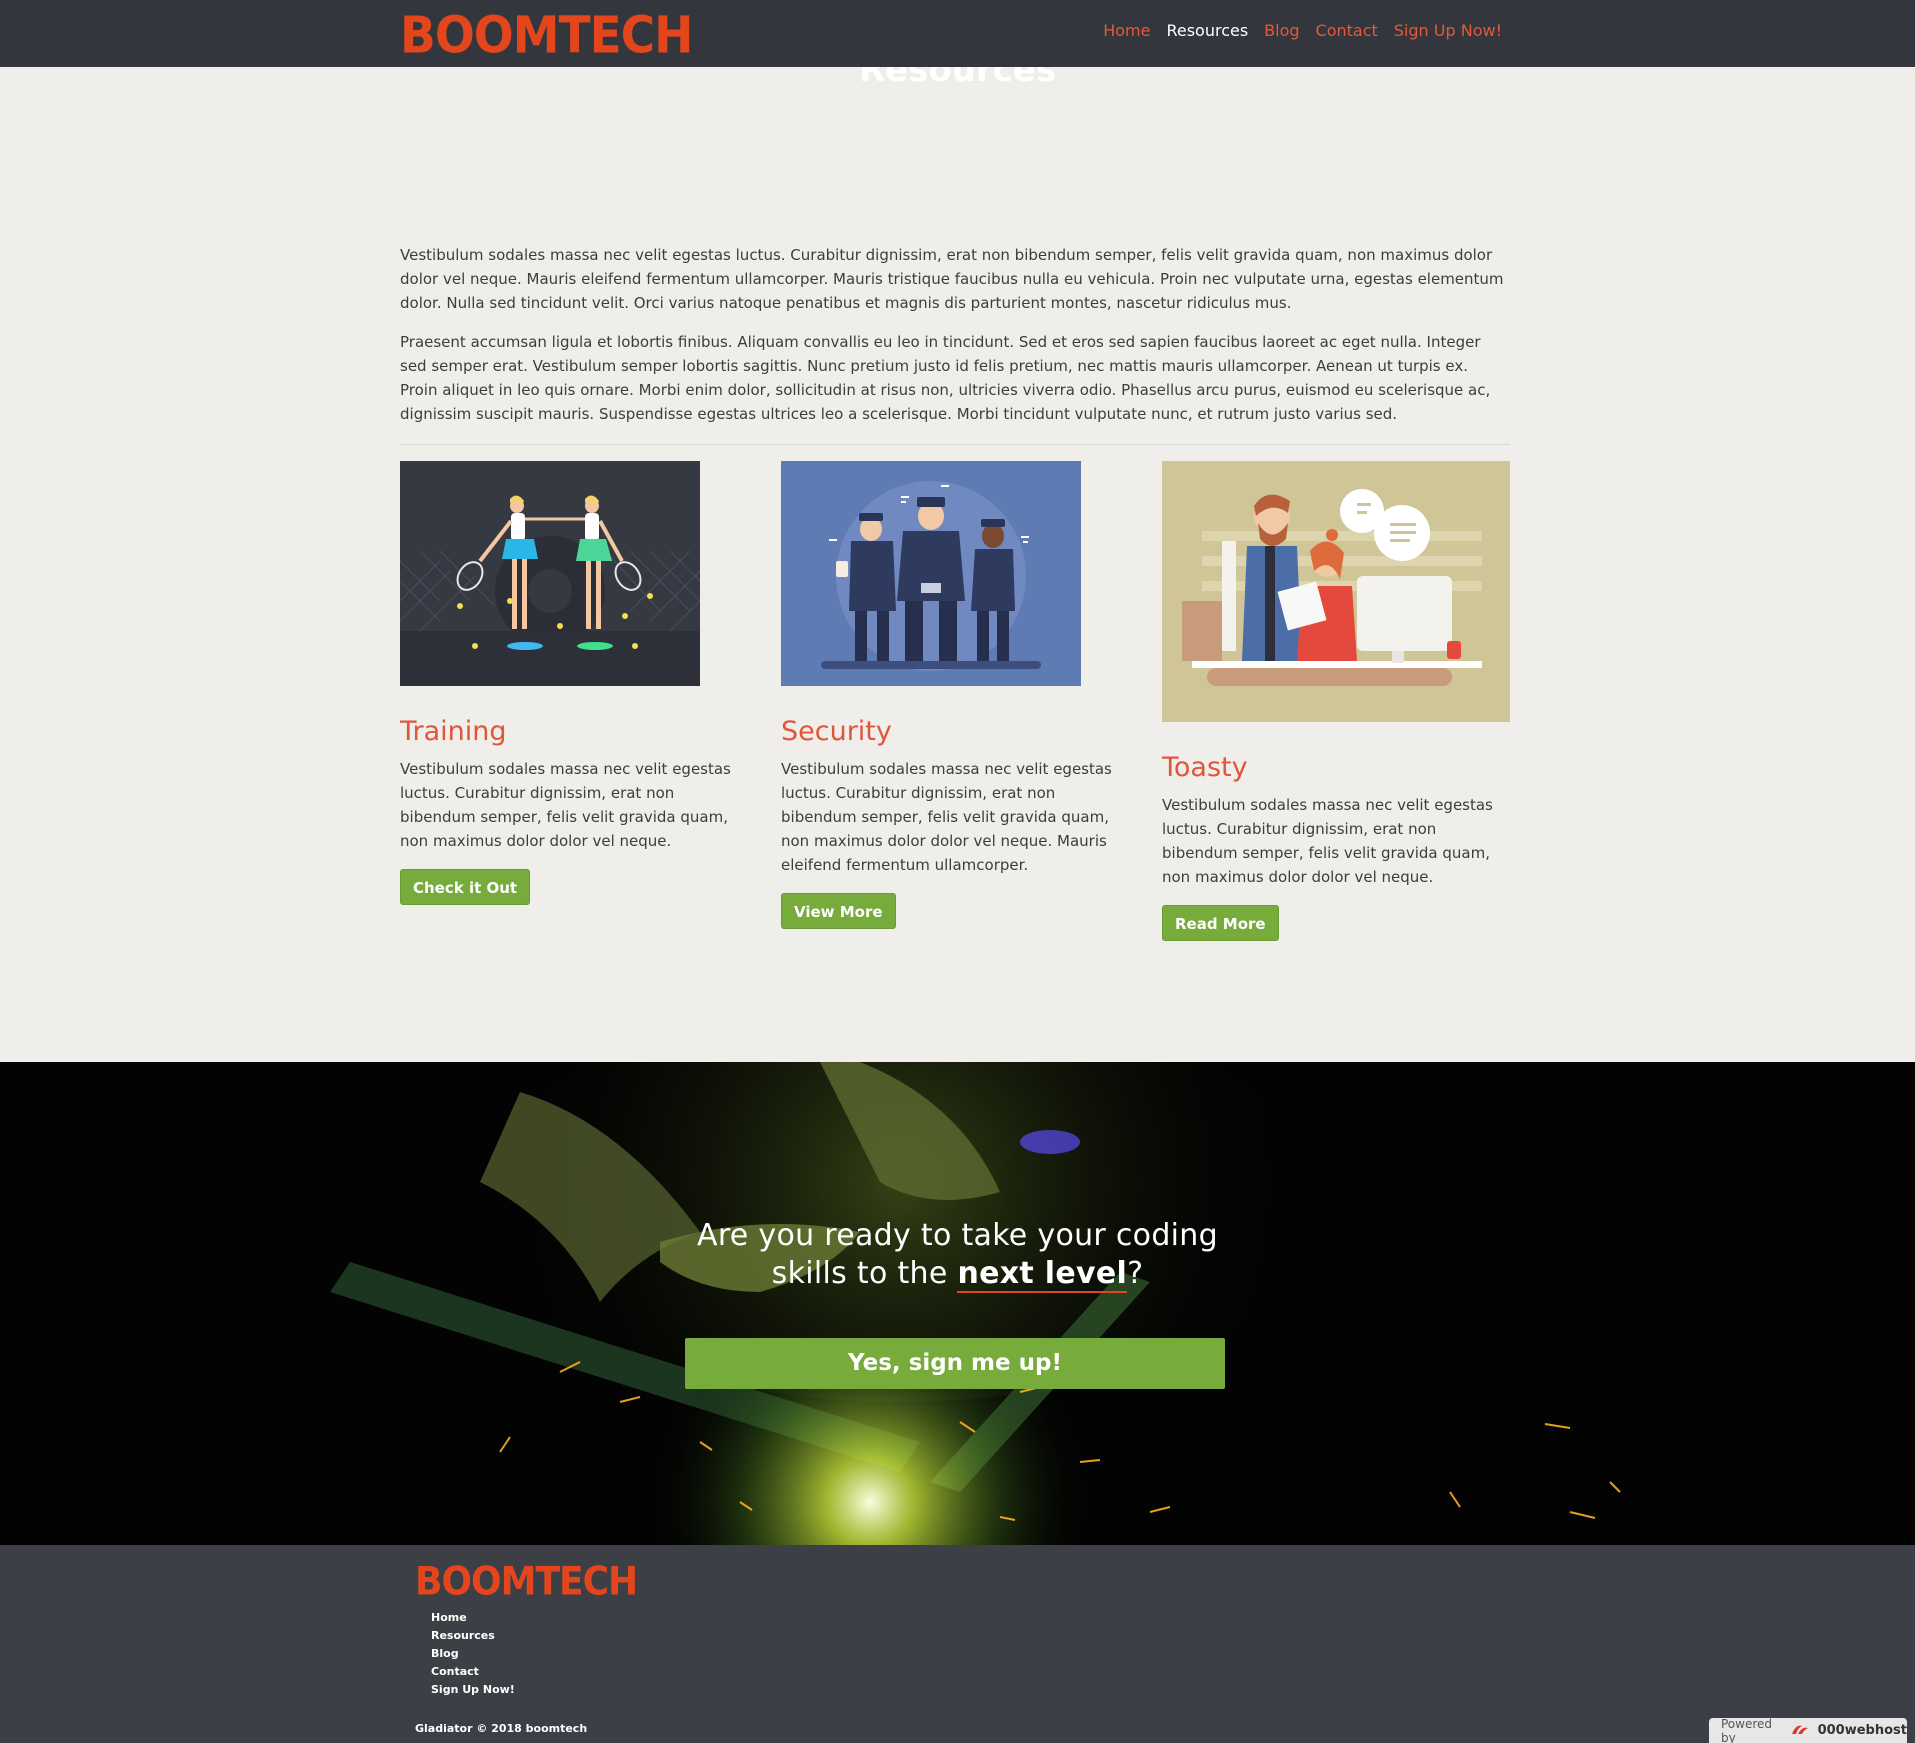 The image size is (1915, 1743). What do you see at coordinates (1220, 923) in the screenshot?
I see `read-more-button: Read More` at bounding box center [1220, 923].